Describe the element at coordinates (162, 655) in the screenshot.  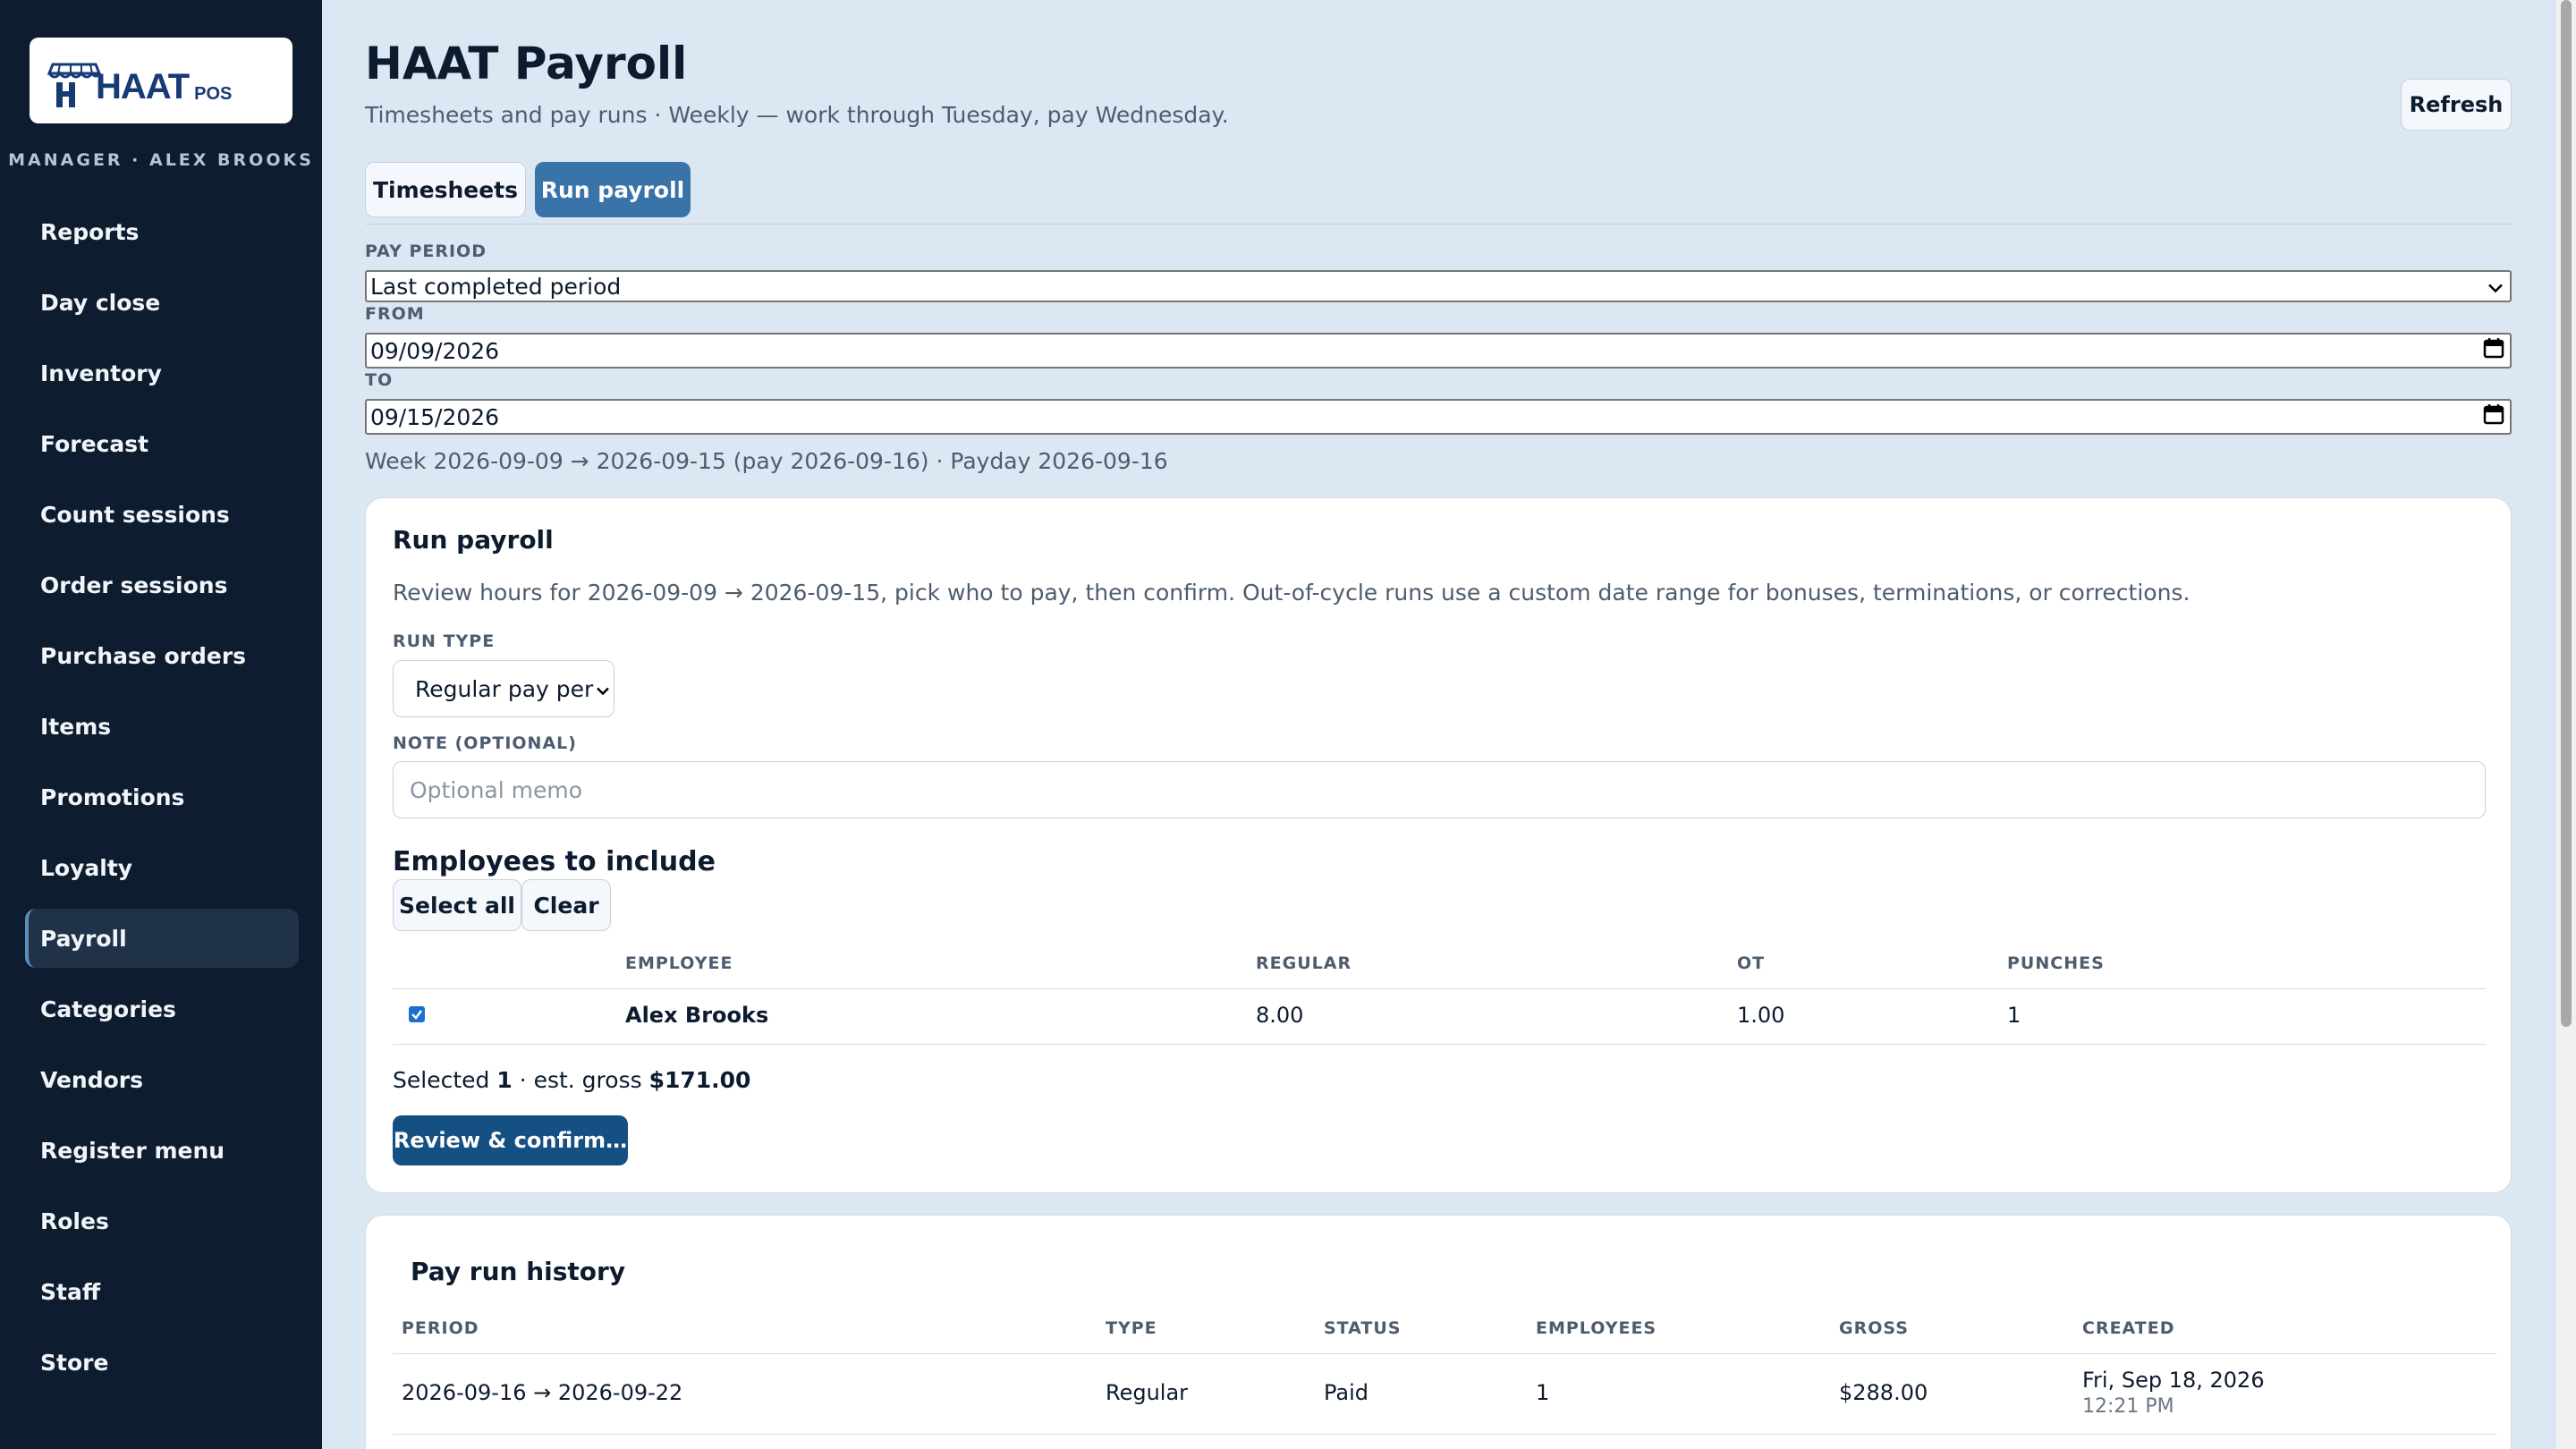
I see `sidebar-item-purchase-orders: Purchase orders` at that location.